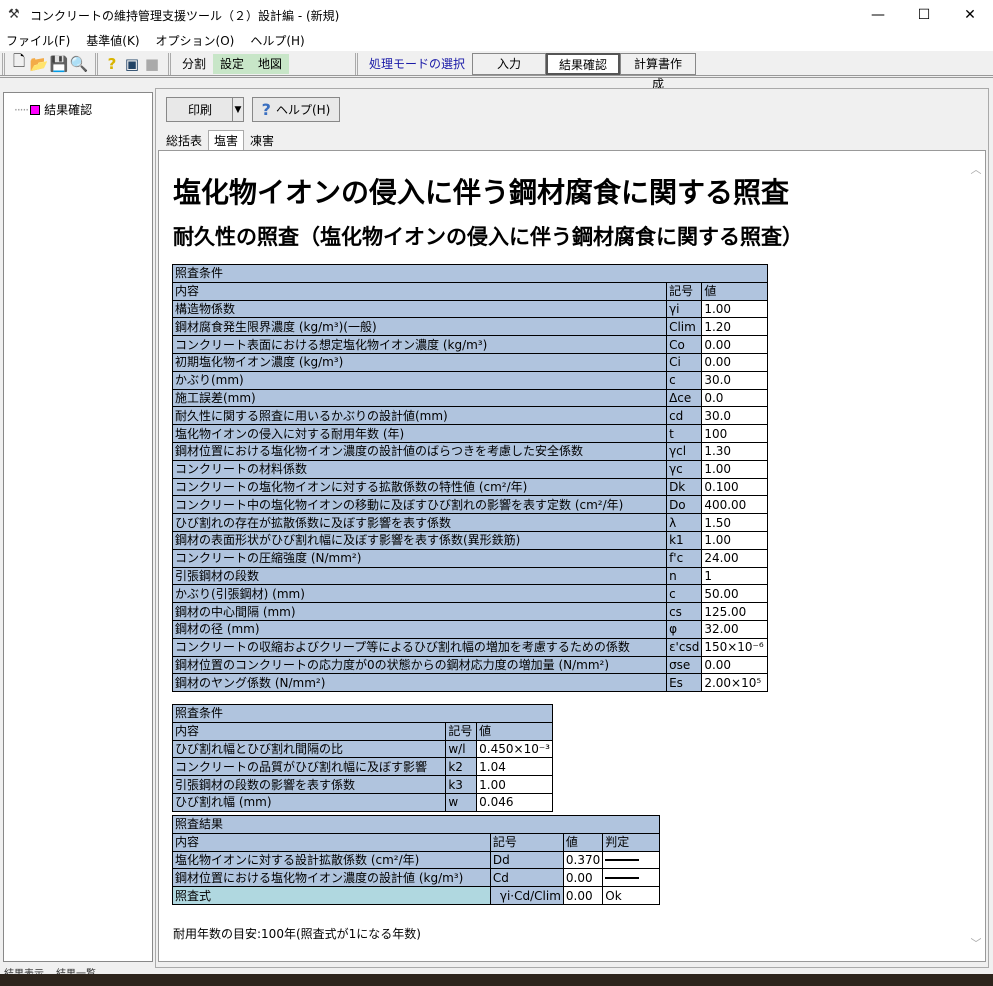  Describe the element at coordinates (232, 63) in the screenshot. I see `settings-button: 設定` at that location.